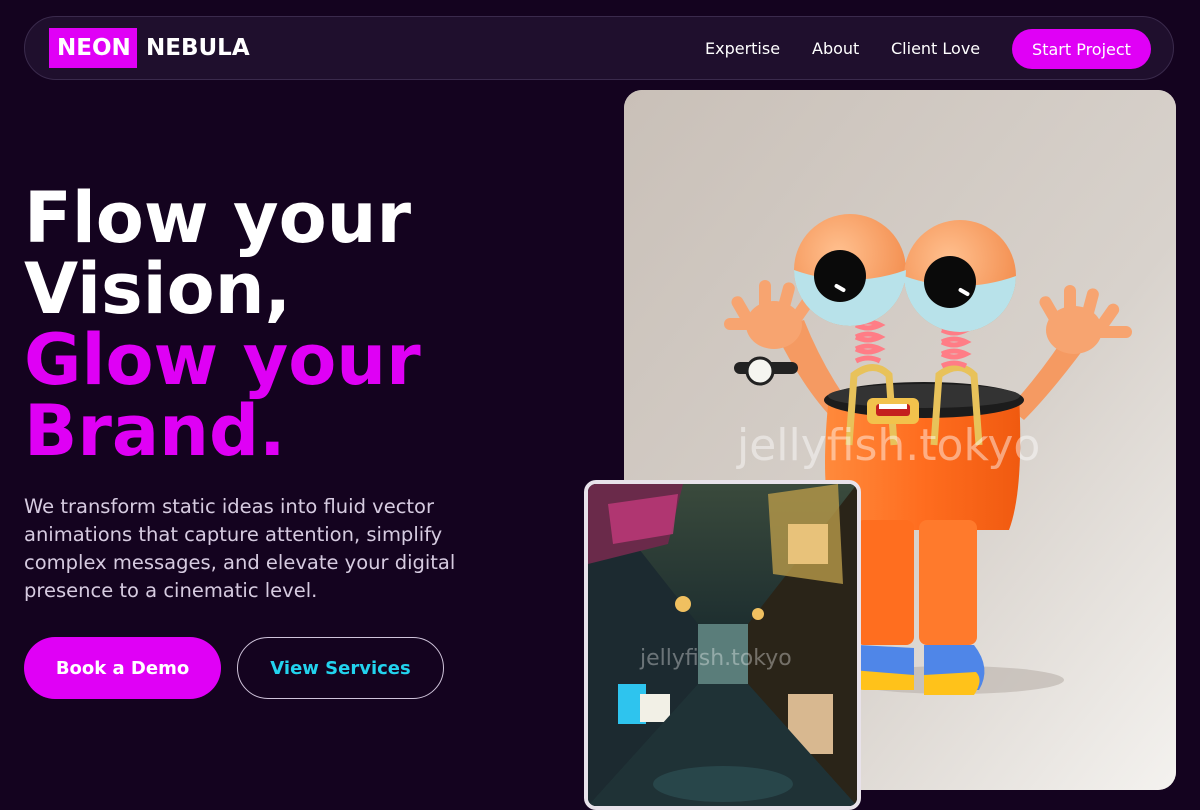 This screenshot has height=810, width=1200. I want to click on alley-photo-card: jellyfish.tokyo, so click(722, 645).